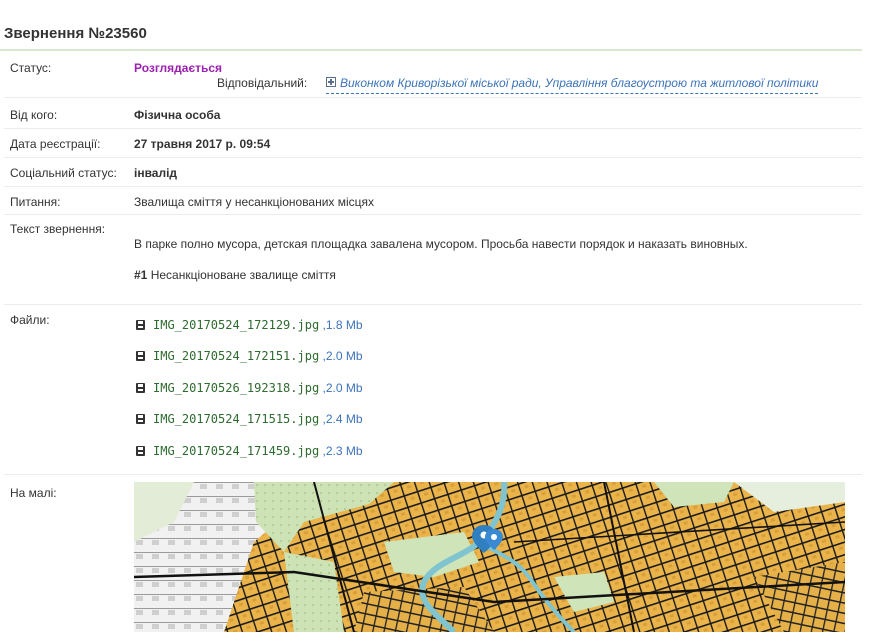  I want to click on from-row: Від кого: Фізична особа, so click(433, 113).